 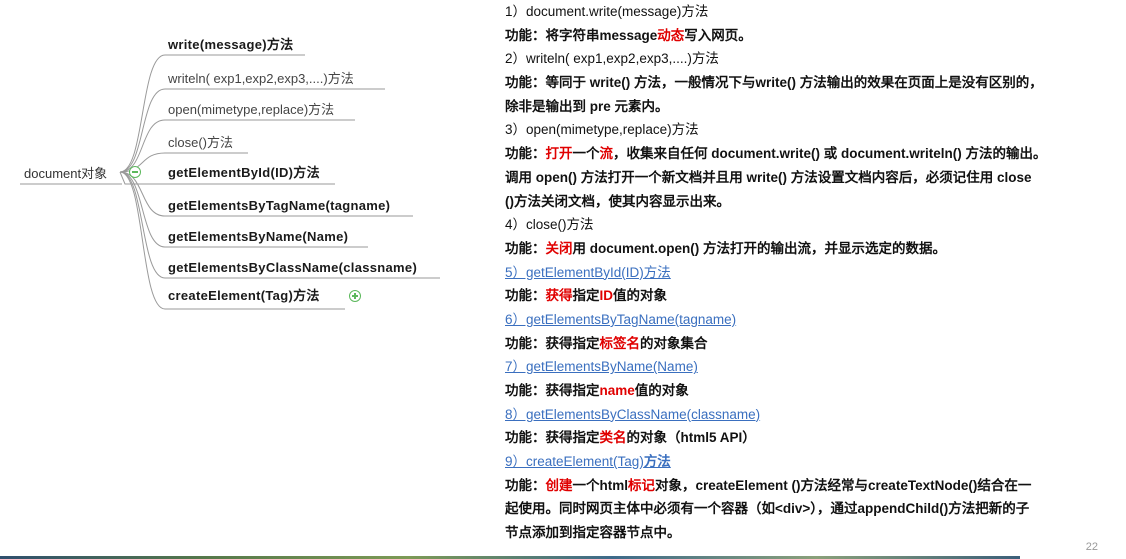 What do you see at coordinates (292, 268) in the screenshot?
I see `mindmap-node-getelementsbyclassname: getElementsByClassName(classname)` at bounding box center [292, 268].